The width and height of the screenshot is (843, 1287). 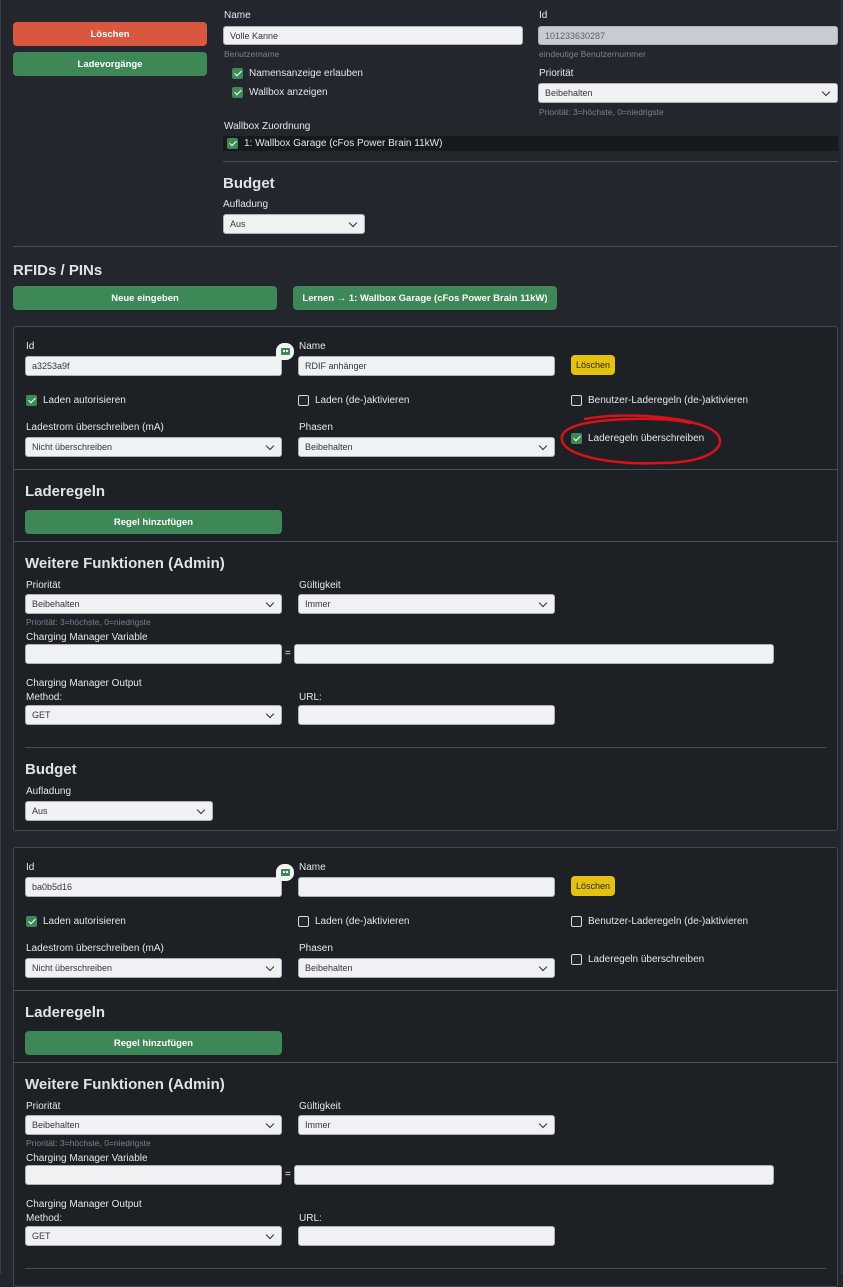 What do you see at coordinates (43, 585) in the screenshot?
I see `prio-label: Priorität` at bounding box center [43, 585].